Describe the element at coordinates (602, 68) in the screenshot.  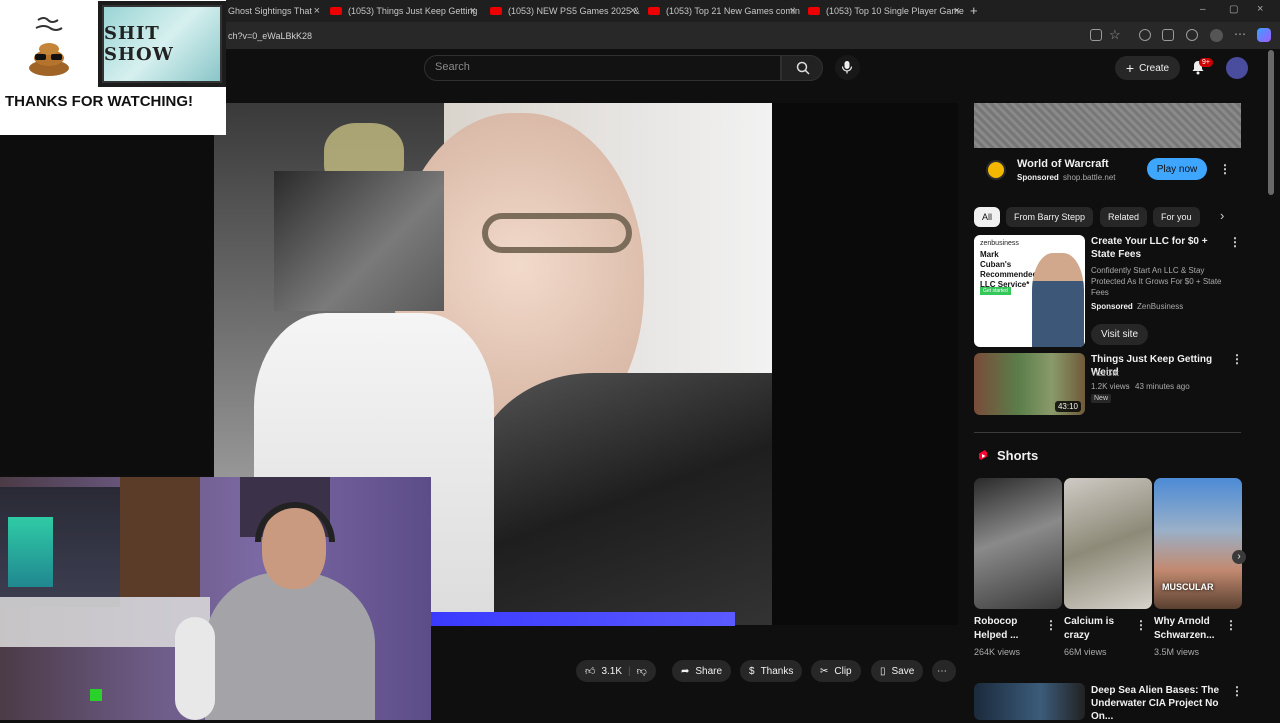
I see `search-input` at that location.